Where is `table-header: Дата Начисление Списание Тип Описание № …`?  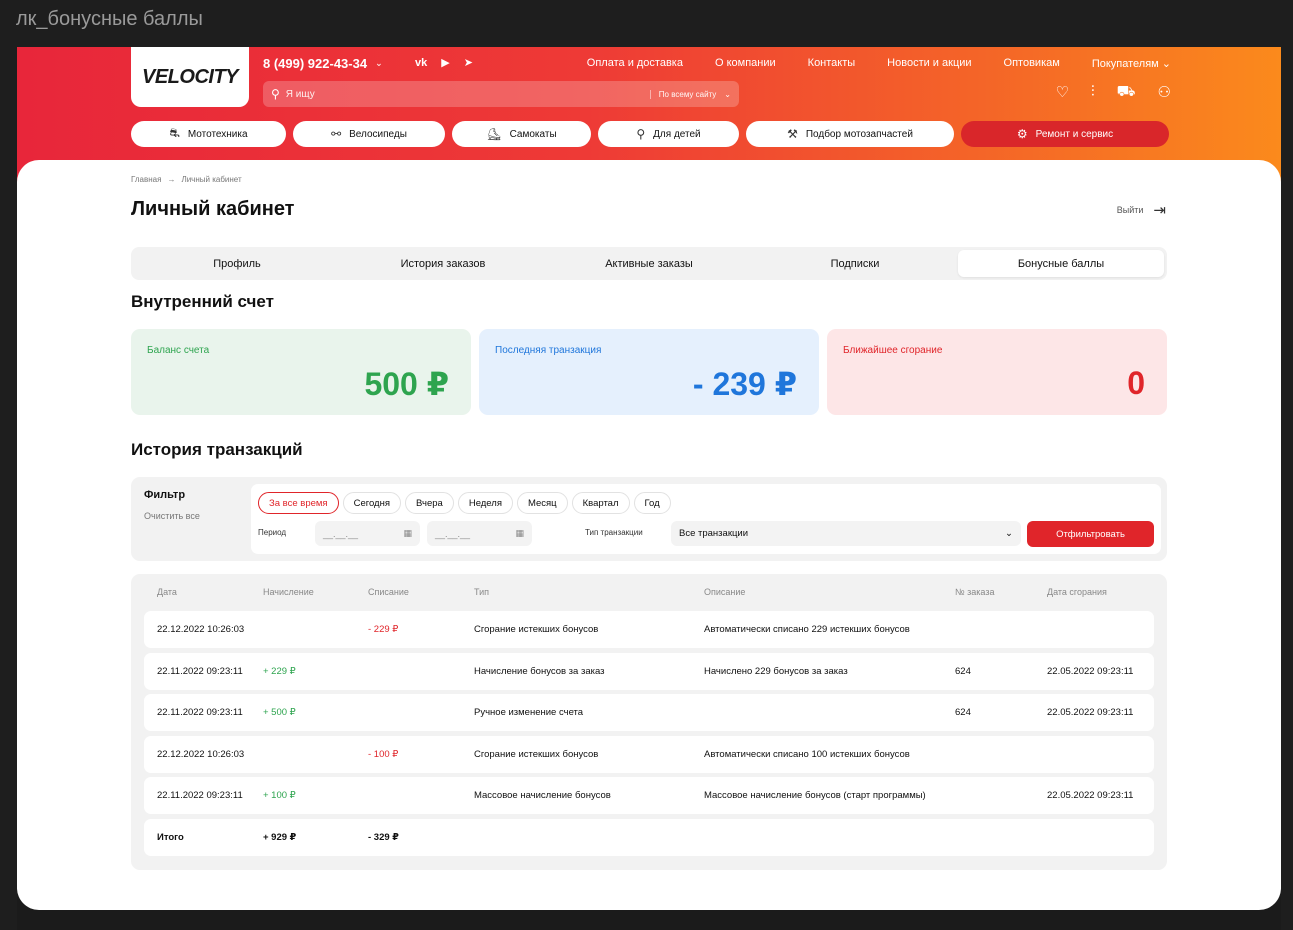 table-header: Дата Начисление Списание Тип Описание № … is located at coordinates (649, 592).